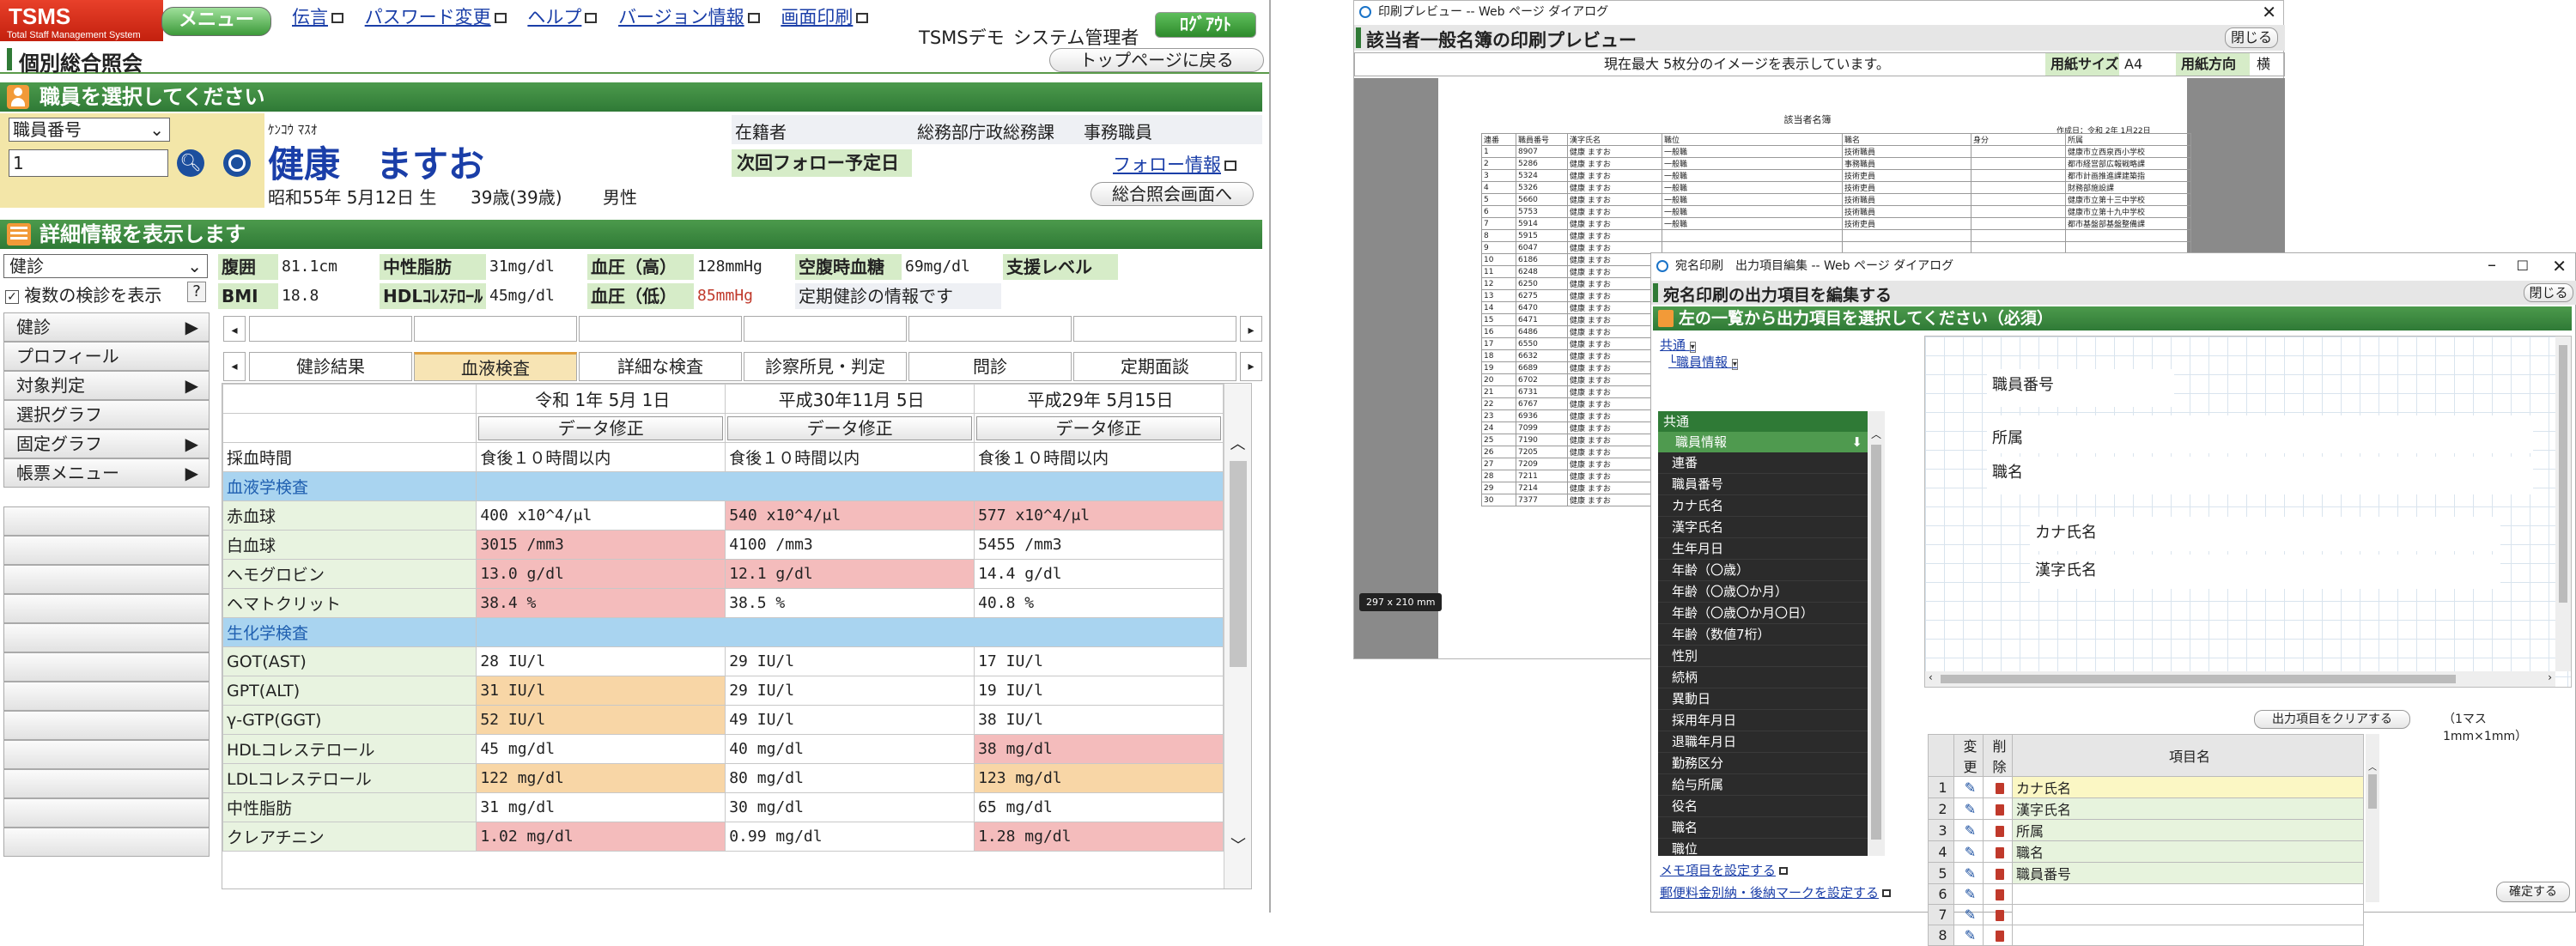 Image resolution: width=2576 pixels, height=946 pixels. What do you see at coordinates (2188, 787) in the screenshot?
I see `output-item-name: カナ氏名` at bounding box center [2188, 787].